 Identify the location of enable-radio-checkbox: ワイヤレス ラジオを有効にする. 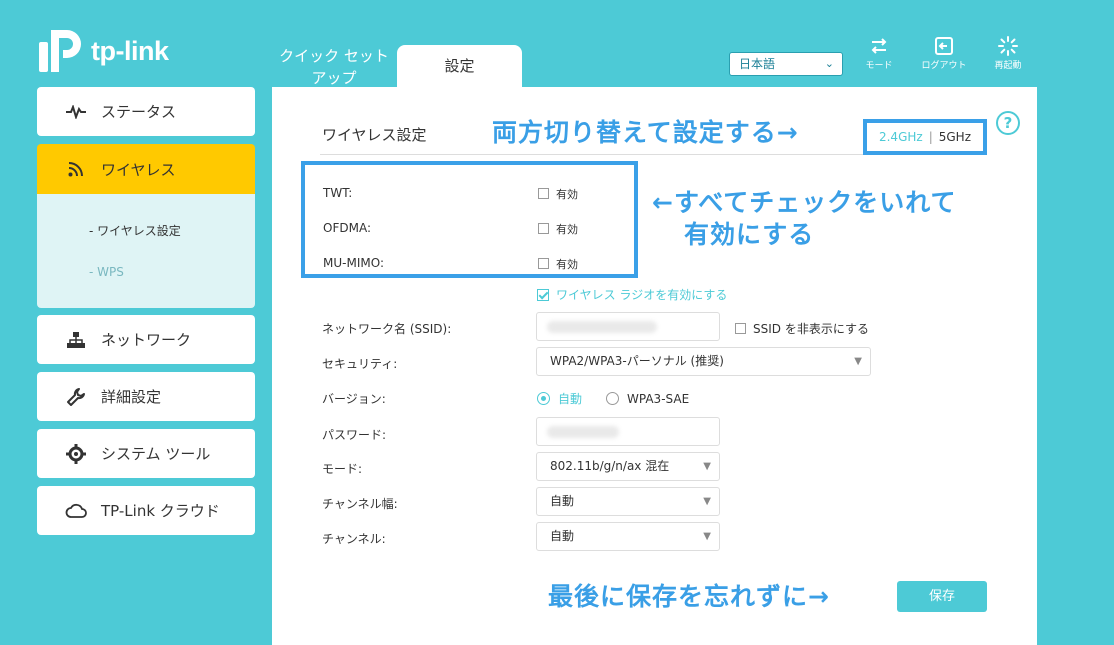
(632, 294).